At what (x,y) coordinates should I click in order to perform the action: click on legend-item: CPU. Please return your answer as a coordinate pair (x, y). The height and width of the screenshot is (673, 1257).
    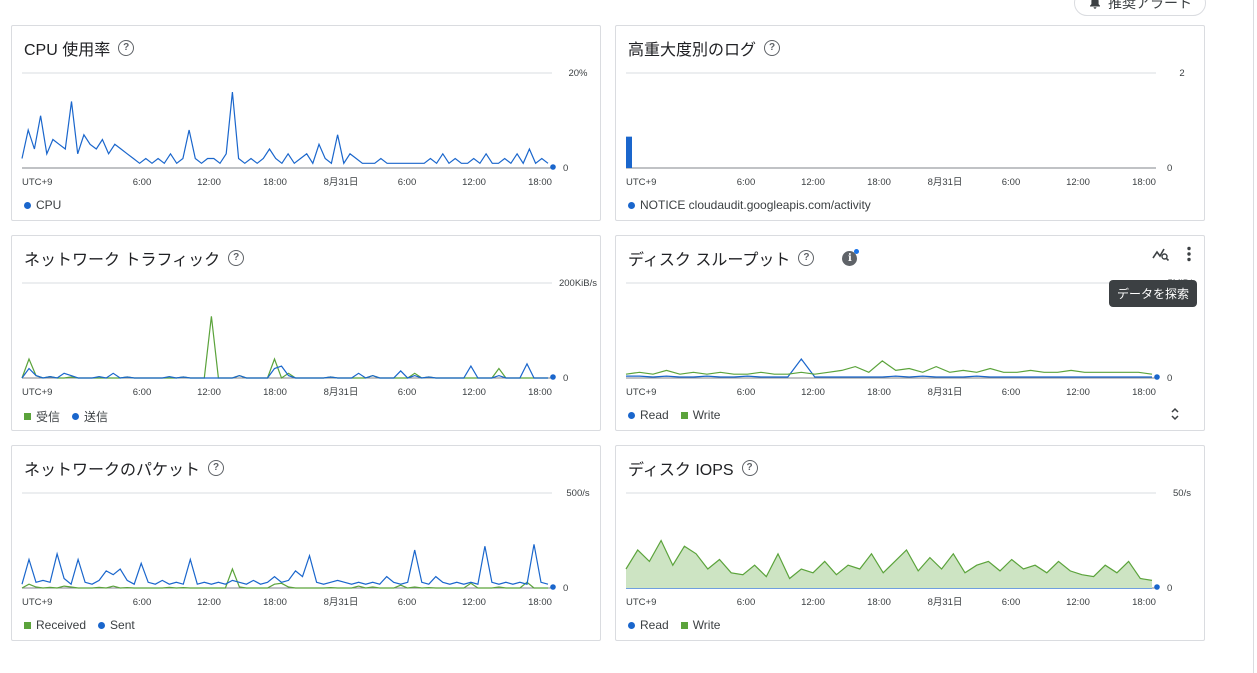
    Looking at the image, I should click on (42, 205).